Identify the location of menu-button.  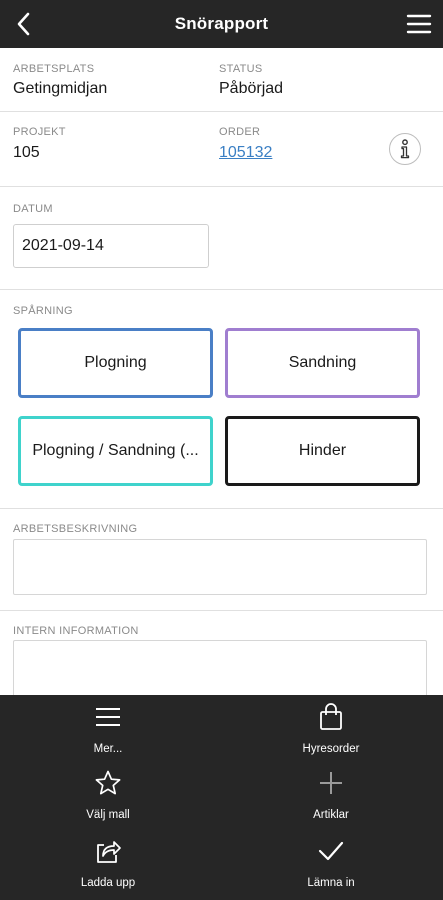
(419, 24).